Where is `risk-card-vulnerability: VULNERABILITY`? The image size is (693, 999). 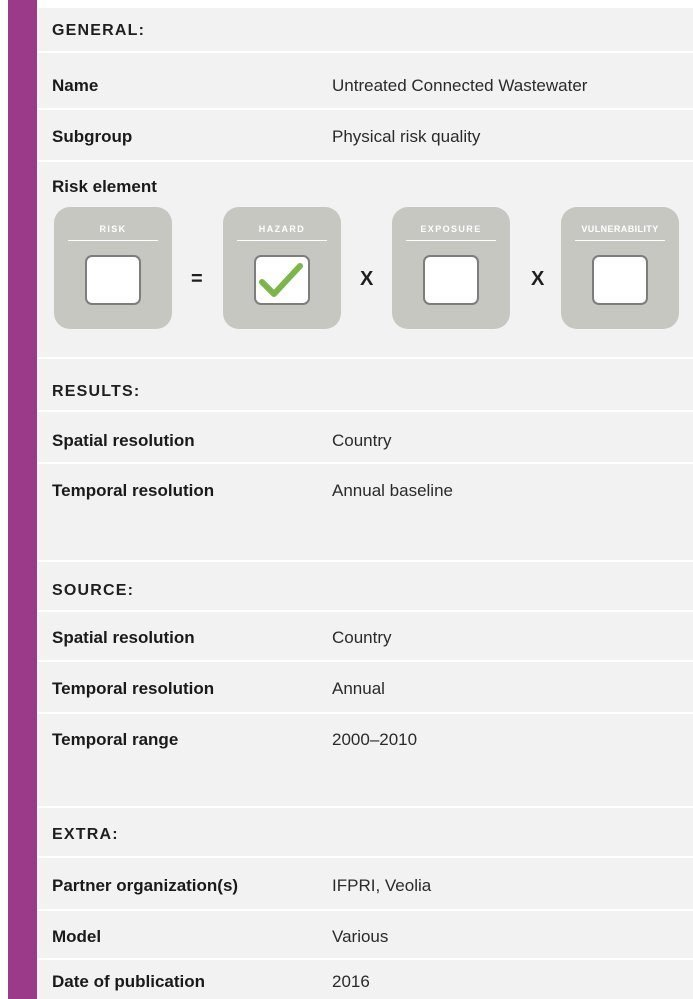
risk-card-vulnerability: VULNERABILITY is located at coordinates (620, 268).